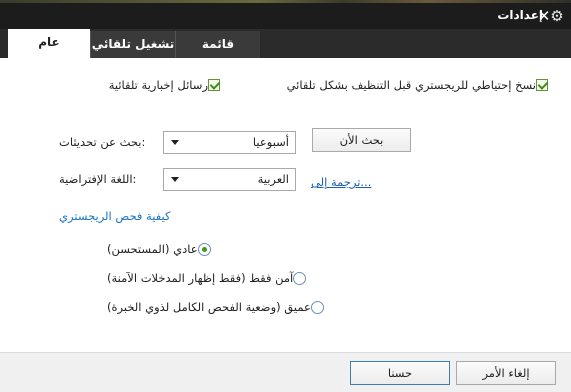 The height and width of the screenshot is (392, 571). I want to click on scan-option-safe: آمن فقط (فقط إظهار المدخلات الآمنة), so click(204, 278).